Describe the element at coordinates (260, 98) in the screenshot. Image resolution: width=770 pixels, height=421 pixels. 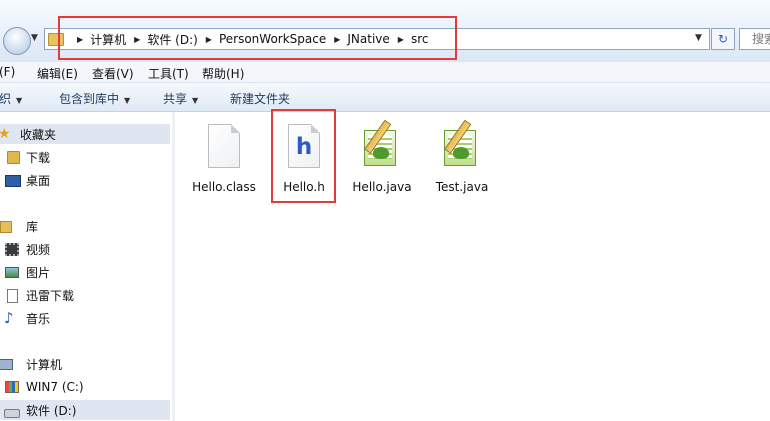
I see `new-folder-button: 新建文件夹` at that location.